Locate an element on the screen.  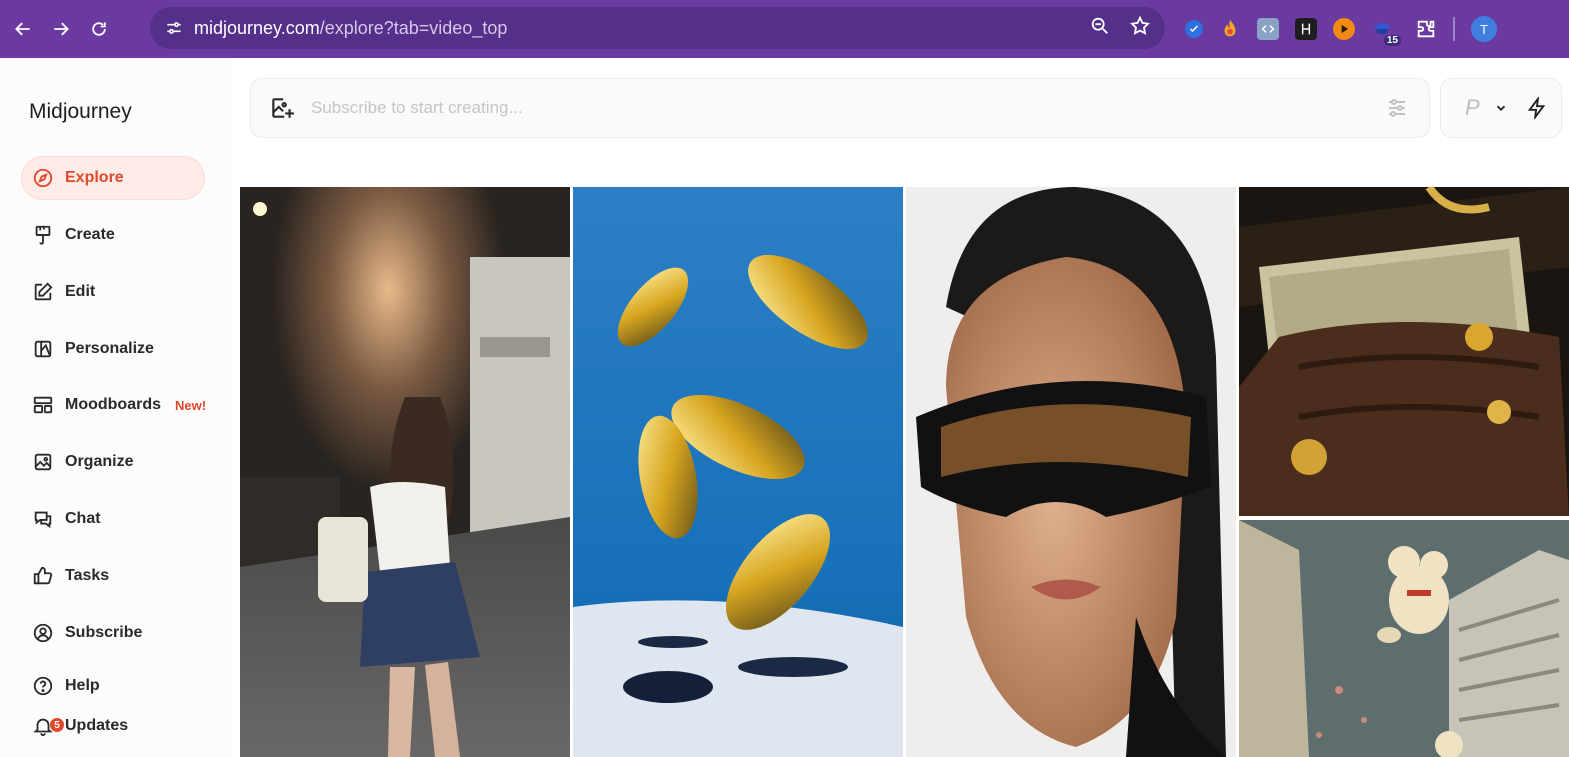
sidebar-item-label: Updates is located at coordinates (97, 725).